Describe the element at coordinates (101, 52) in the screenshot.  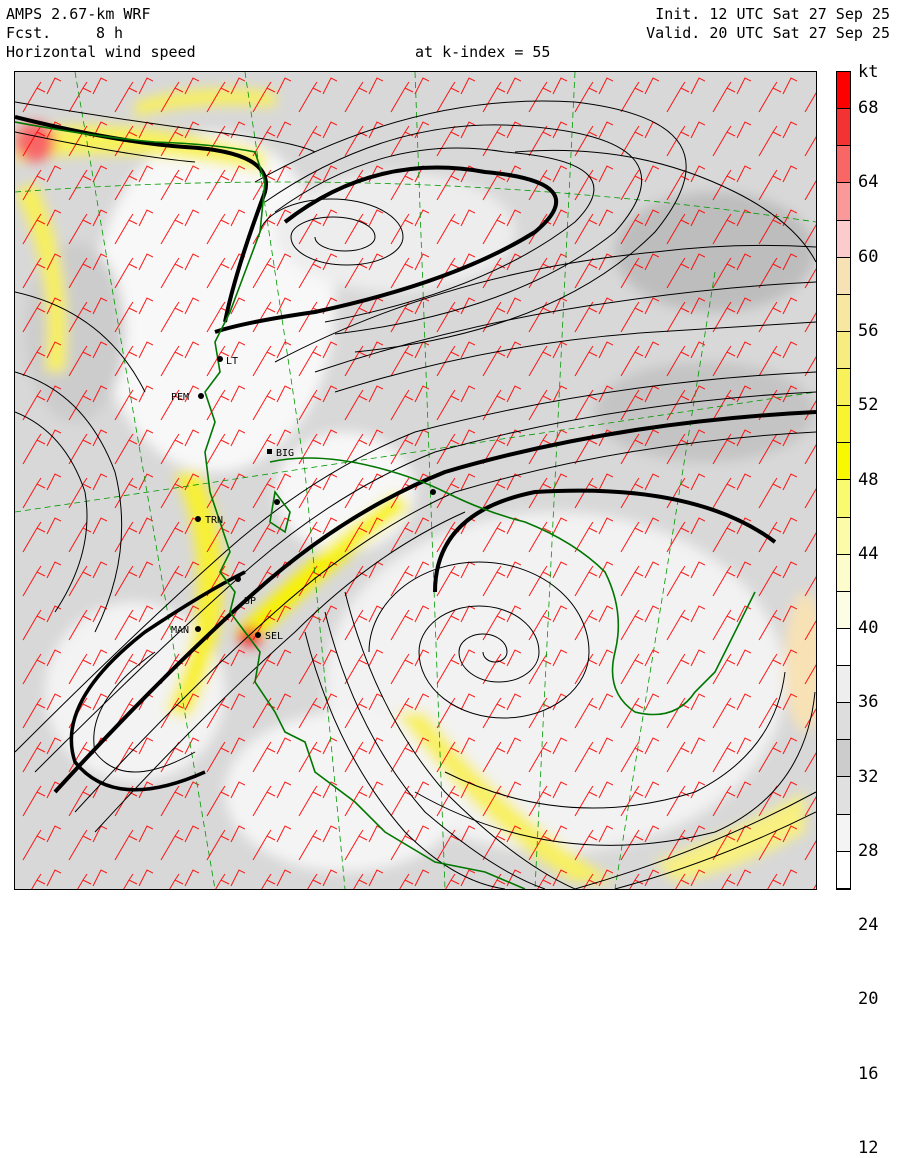
I see `field-name: Horizontal wind speed` at that location.